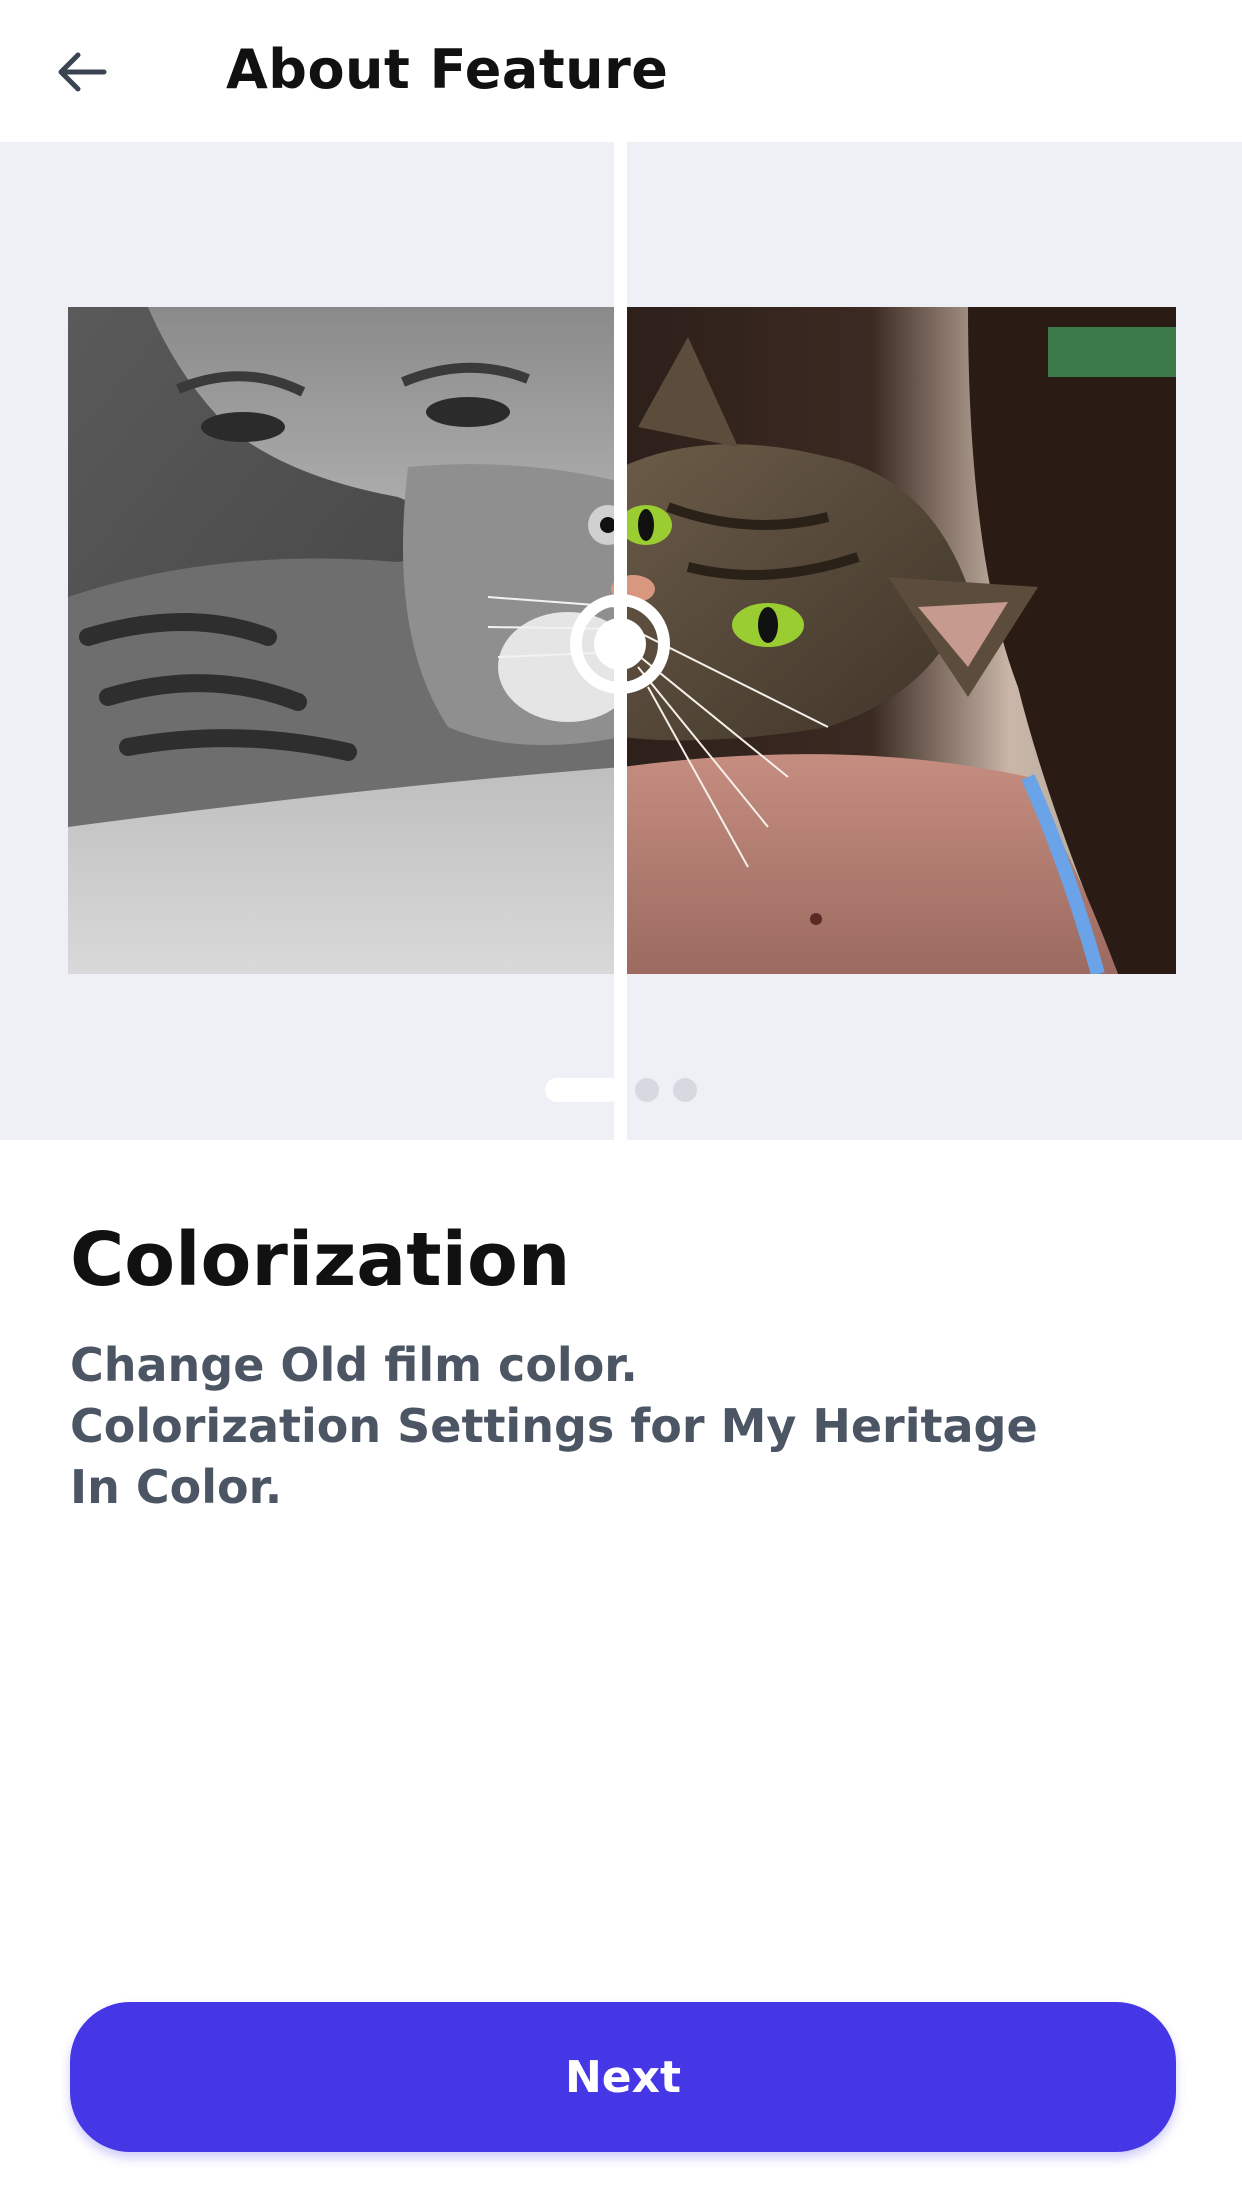  What do you see at coordinates (354, 1365) in the screenshot?
I see `description-line: Change Old film color.` at bounding box center [354, 1365].